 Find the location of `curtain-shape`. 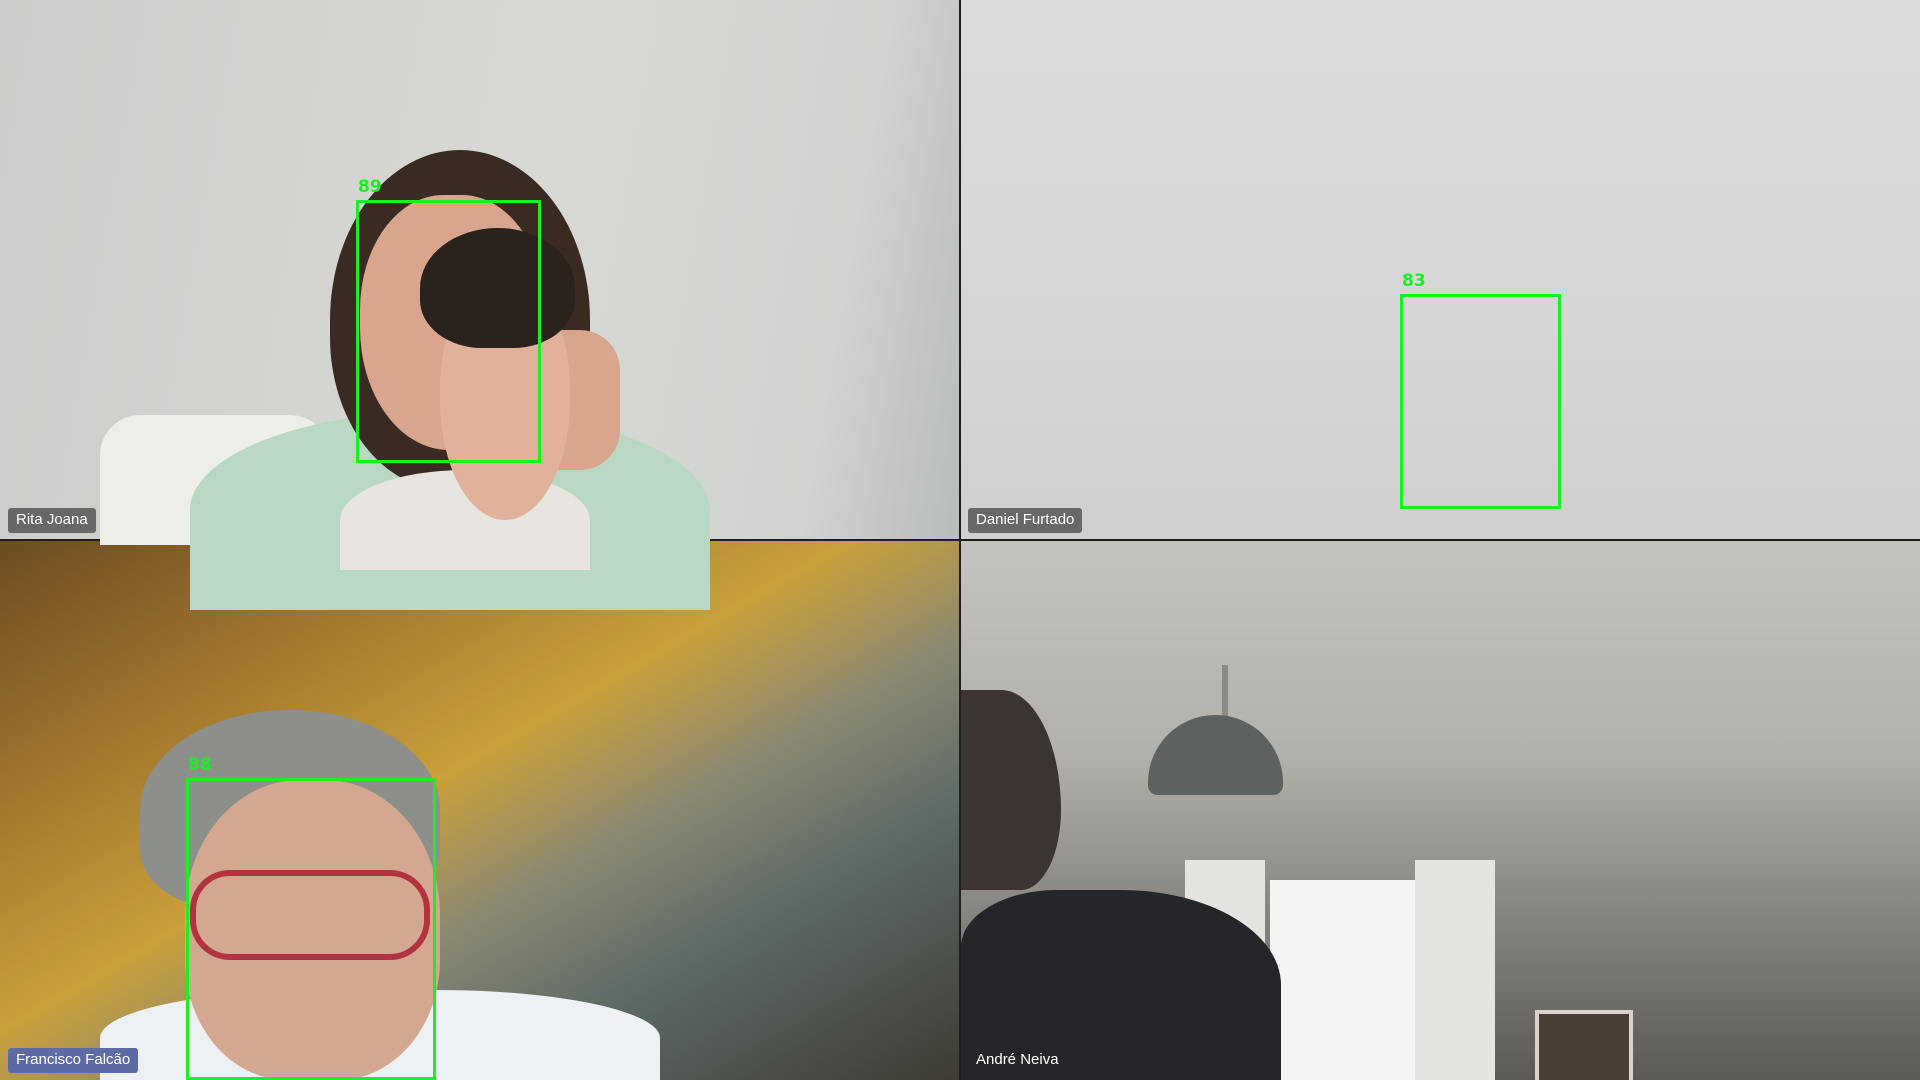

curtain-shape is located at coordinates (1455, 970).